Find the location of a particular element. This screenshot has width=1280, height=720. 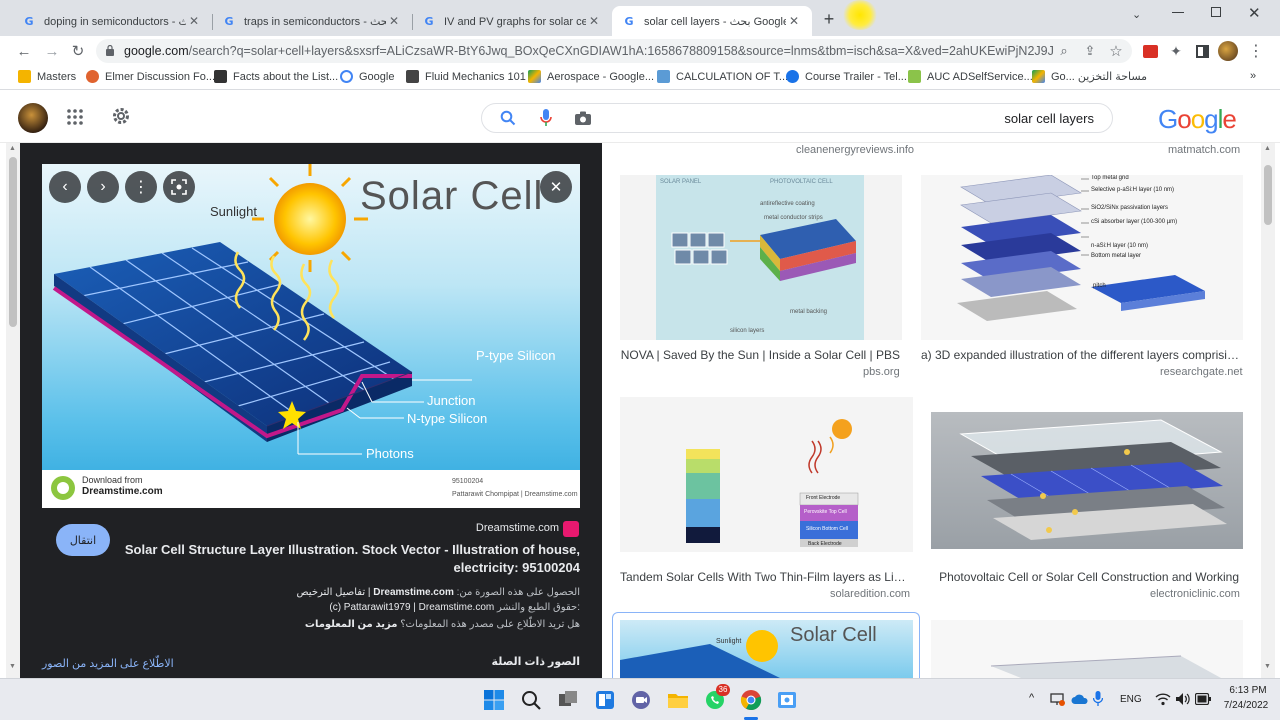

share-icon: ⇪ is located at coordinates (1090, 51).